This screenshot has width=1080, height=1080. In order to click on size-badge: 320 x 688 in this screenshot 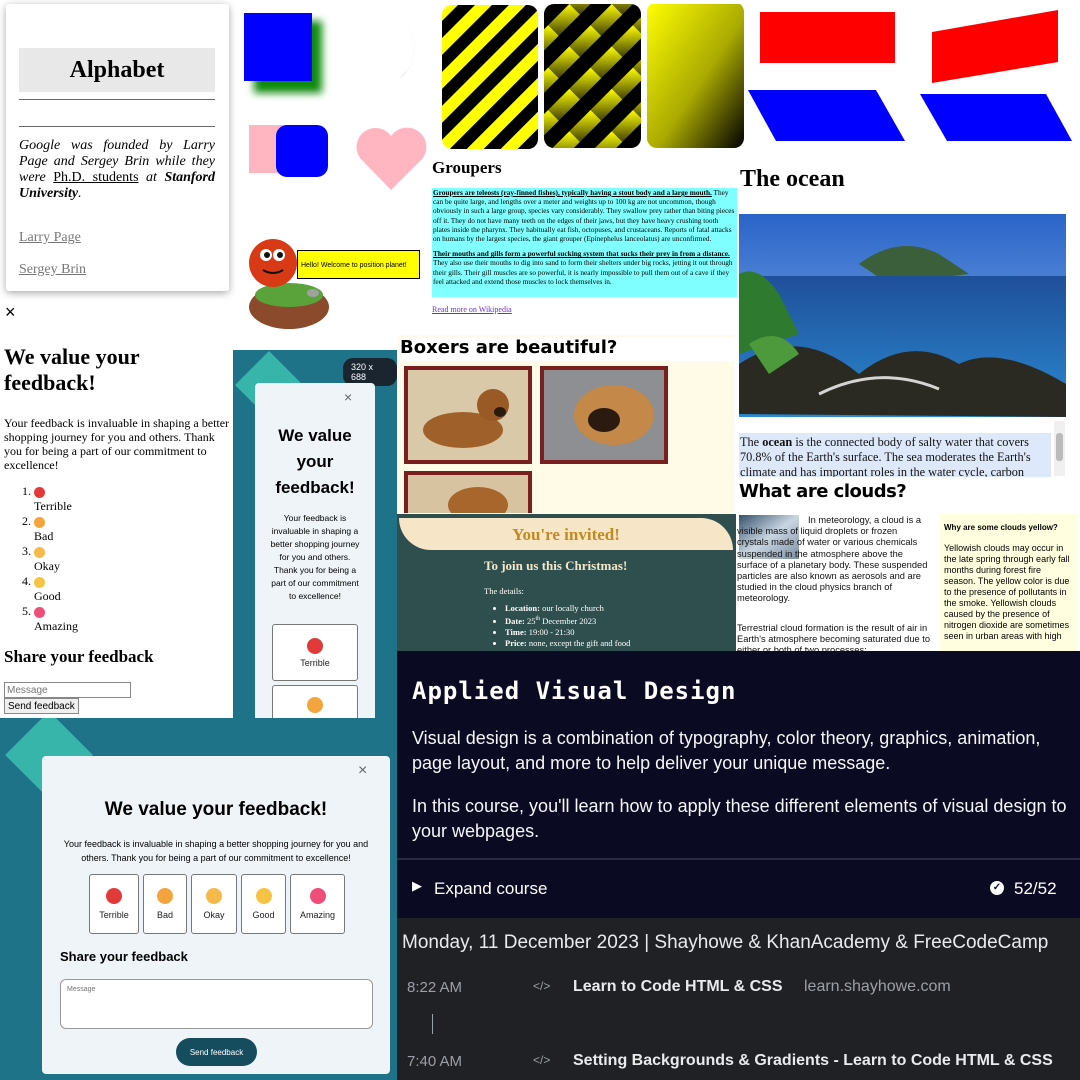, I will do `click(370, 372)`.